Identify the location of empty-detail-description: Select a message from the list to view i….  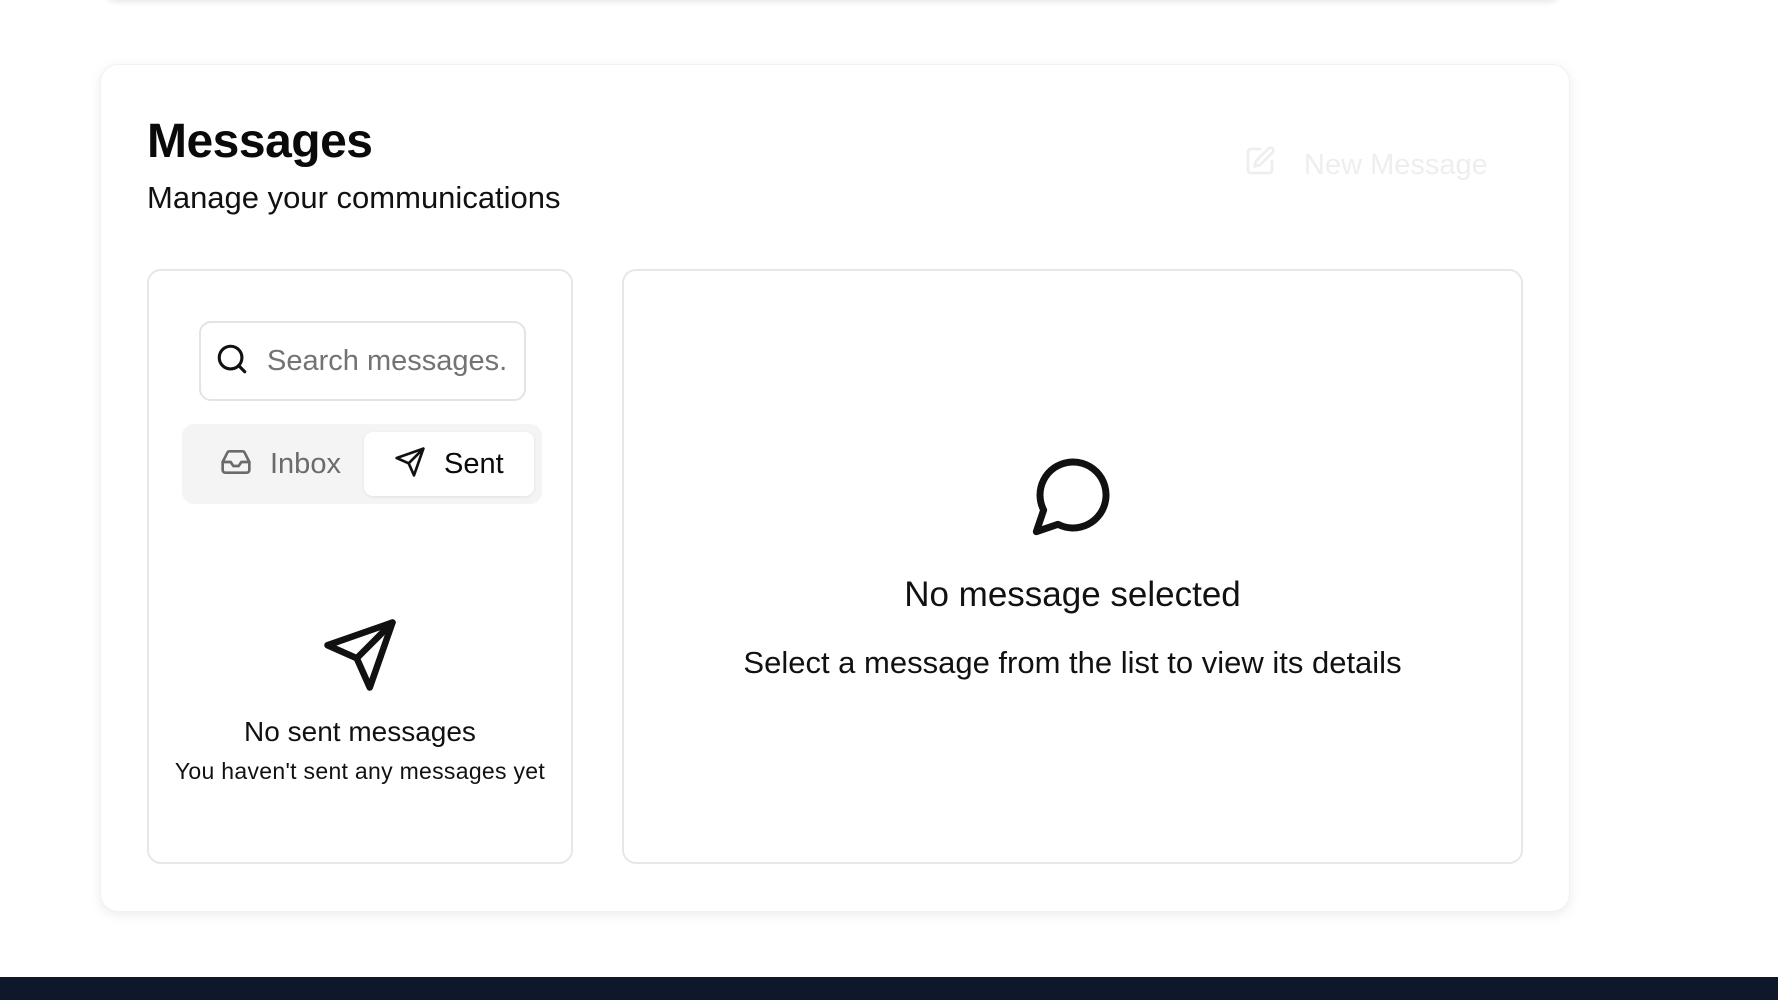
(1072, 662).